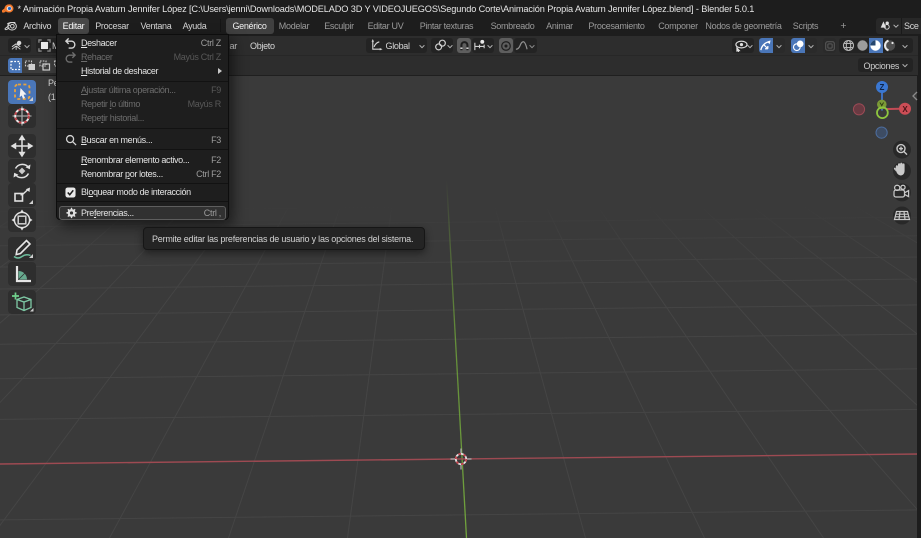 The height and width of the screenshot is (538, 921). What do you see at coordinates (905, 109) in the screenshot?
I see `svg-text: X` at bounding box center [905, 109].